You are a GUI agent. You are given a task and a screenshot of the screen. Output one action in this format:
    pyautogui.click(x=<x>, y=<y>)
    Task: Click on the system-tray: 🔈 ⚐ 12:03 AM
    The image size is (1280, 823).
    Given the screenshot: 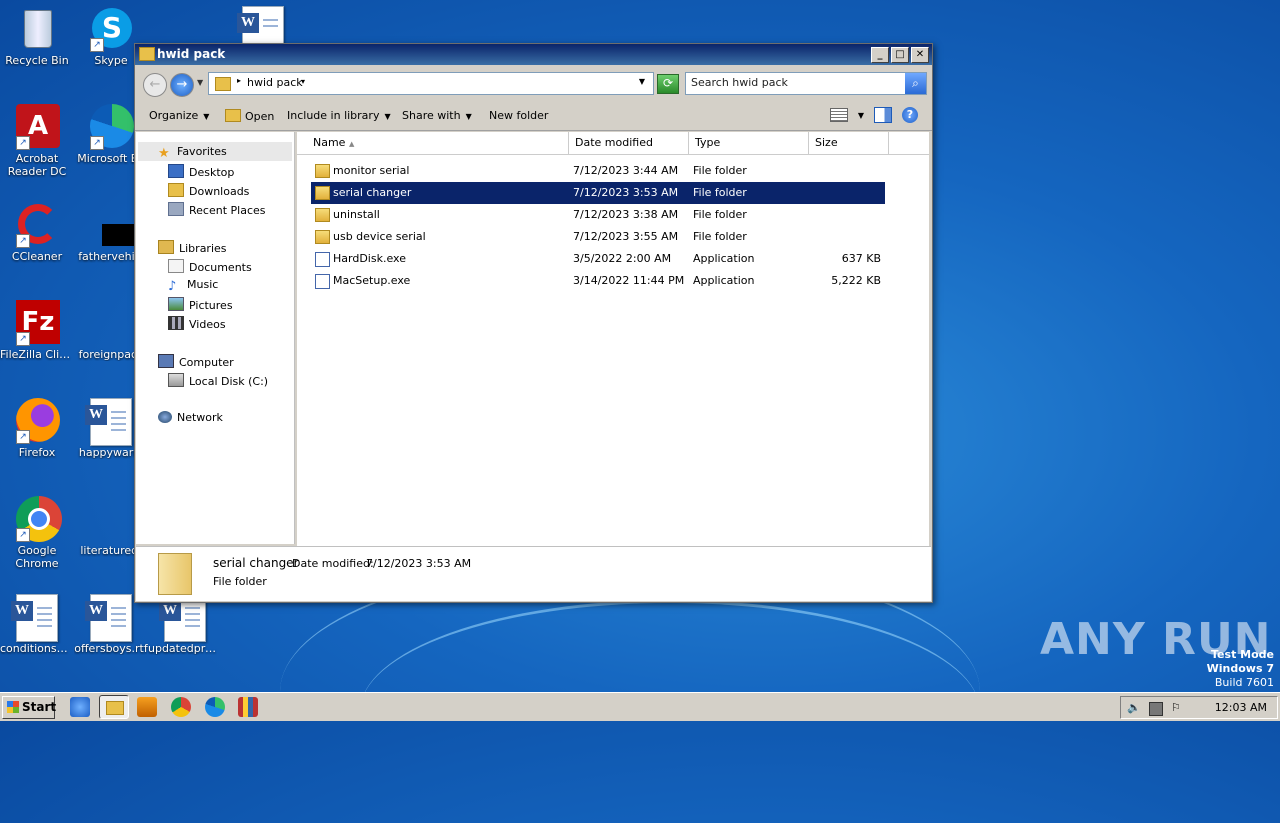 What is the action you would take?
    pyautogui.click(x=1199, y=707)
    